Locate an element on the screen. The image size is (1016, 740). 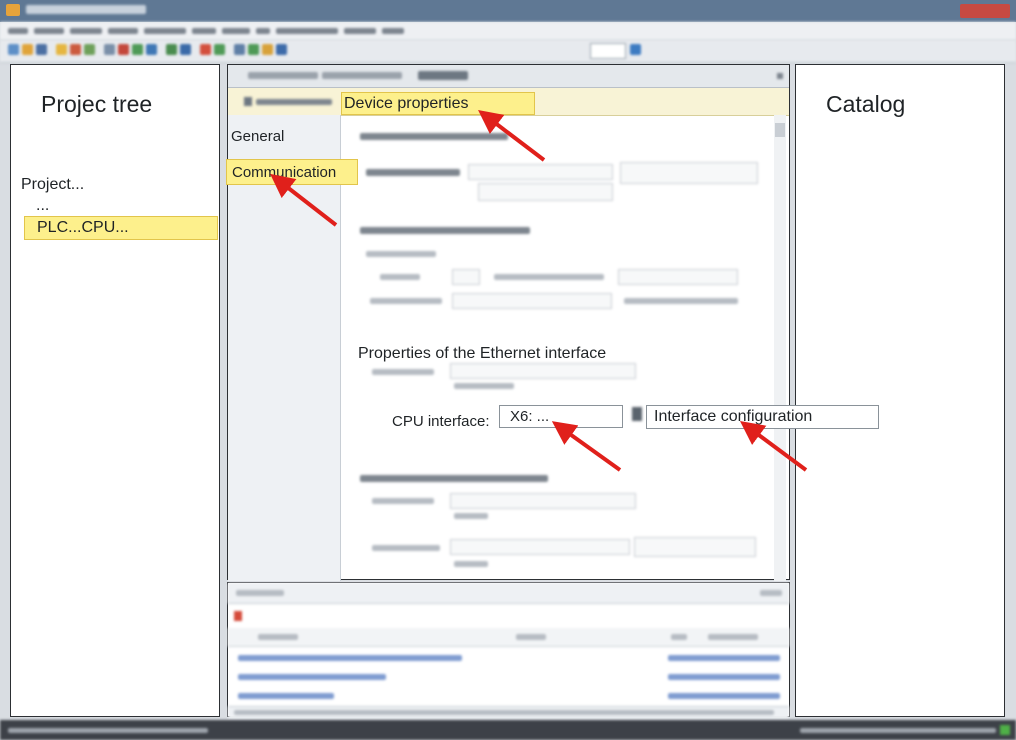
add-subnet-button is located at coordinates (689, 173).